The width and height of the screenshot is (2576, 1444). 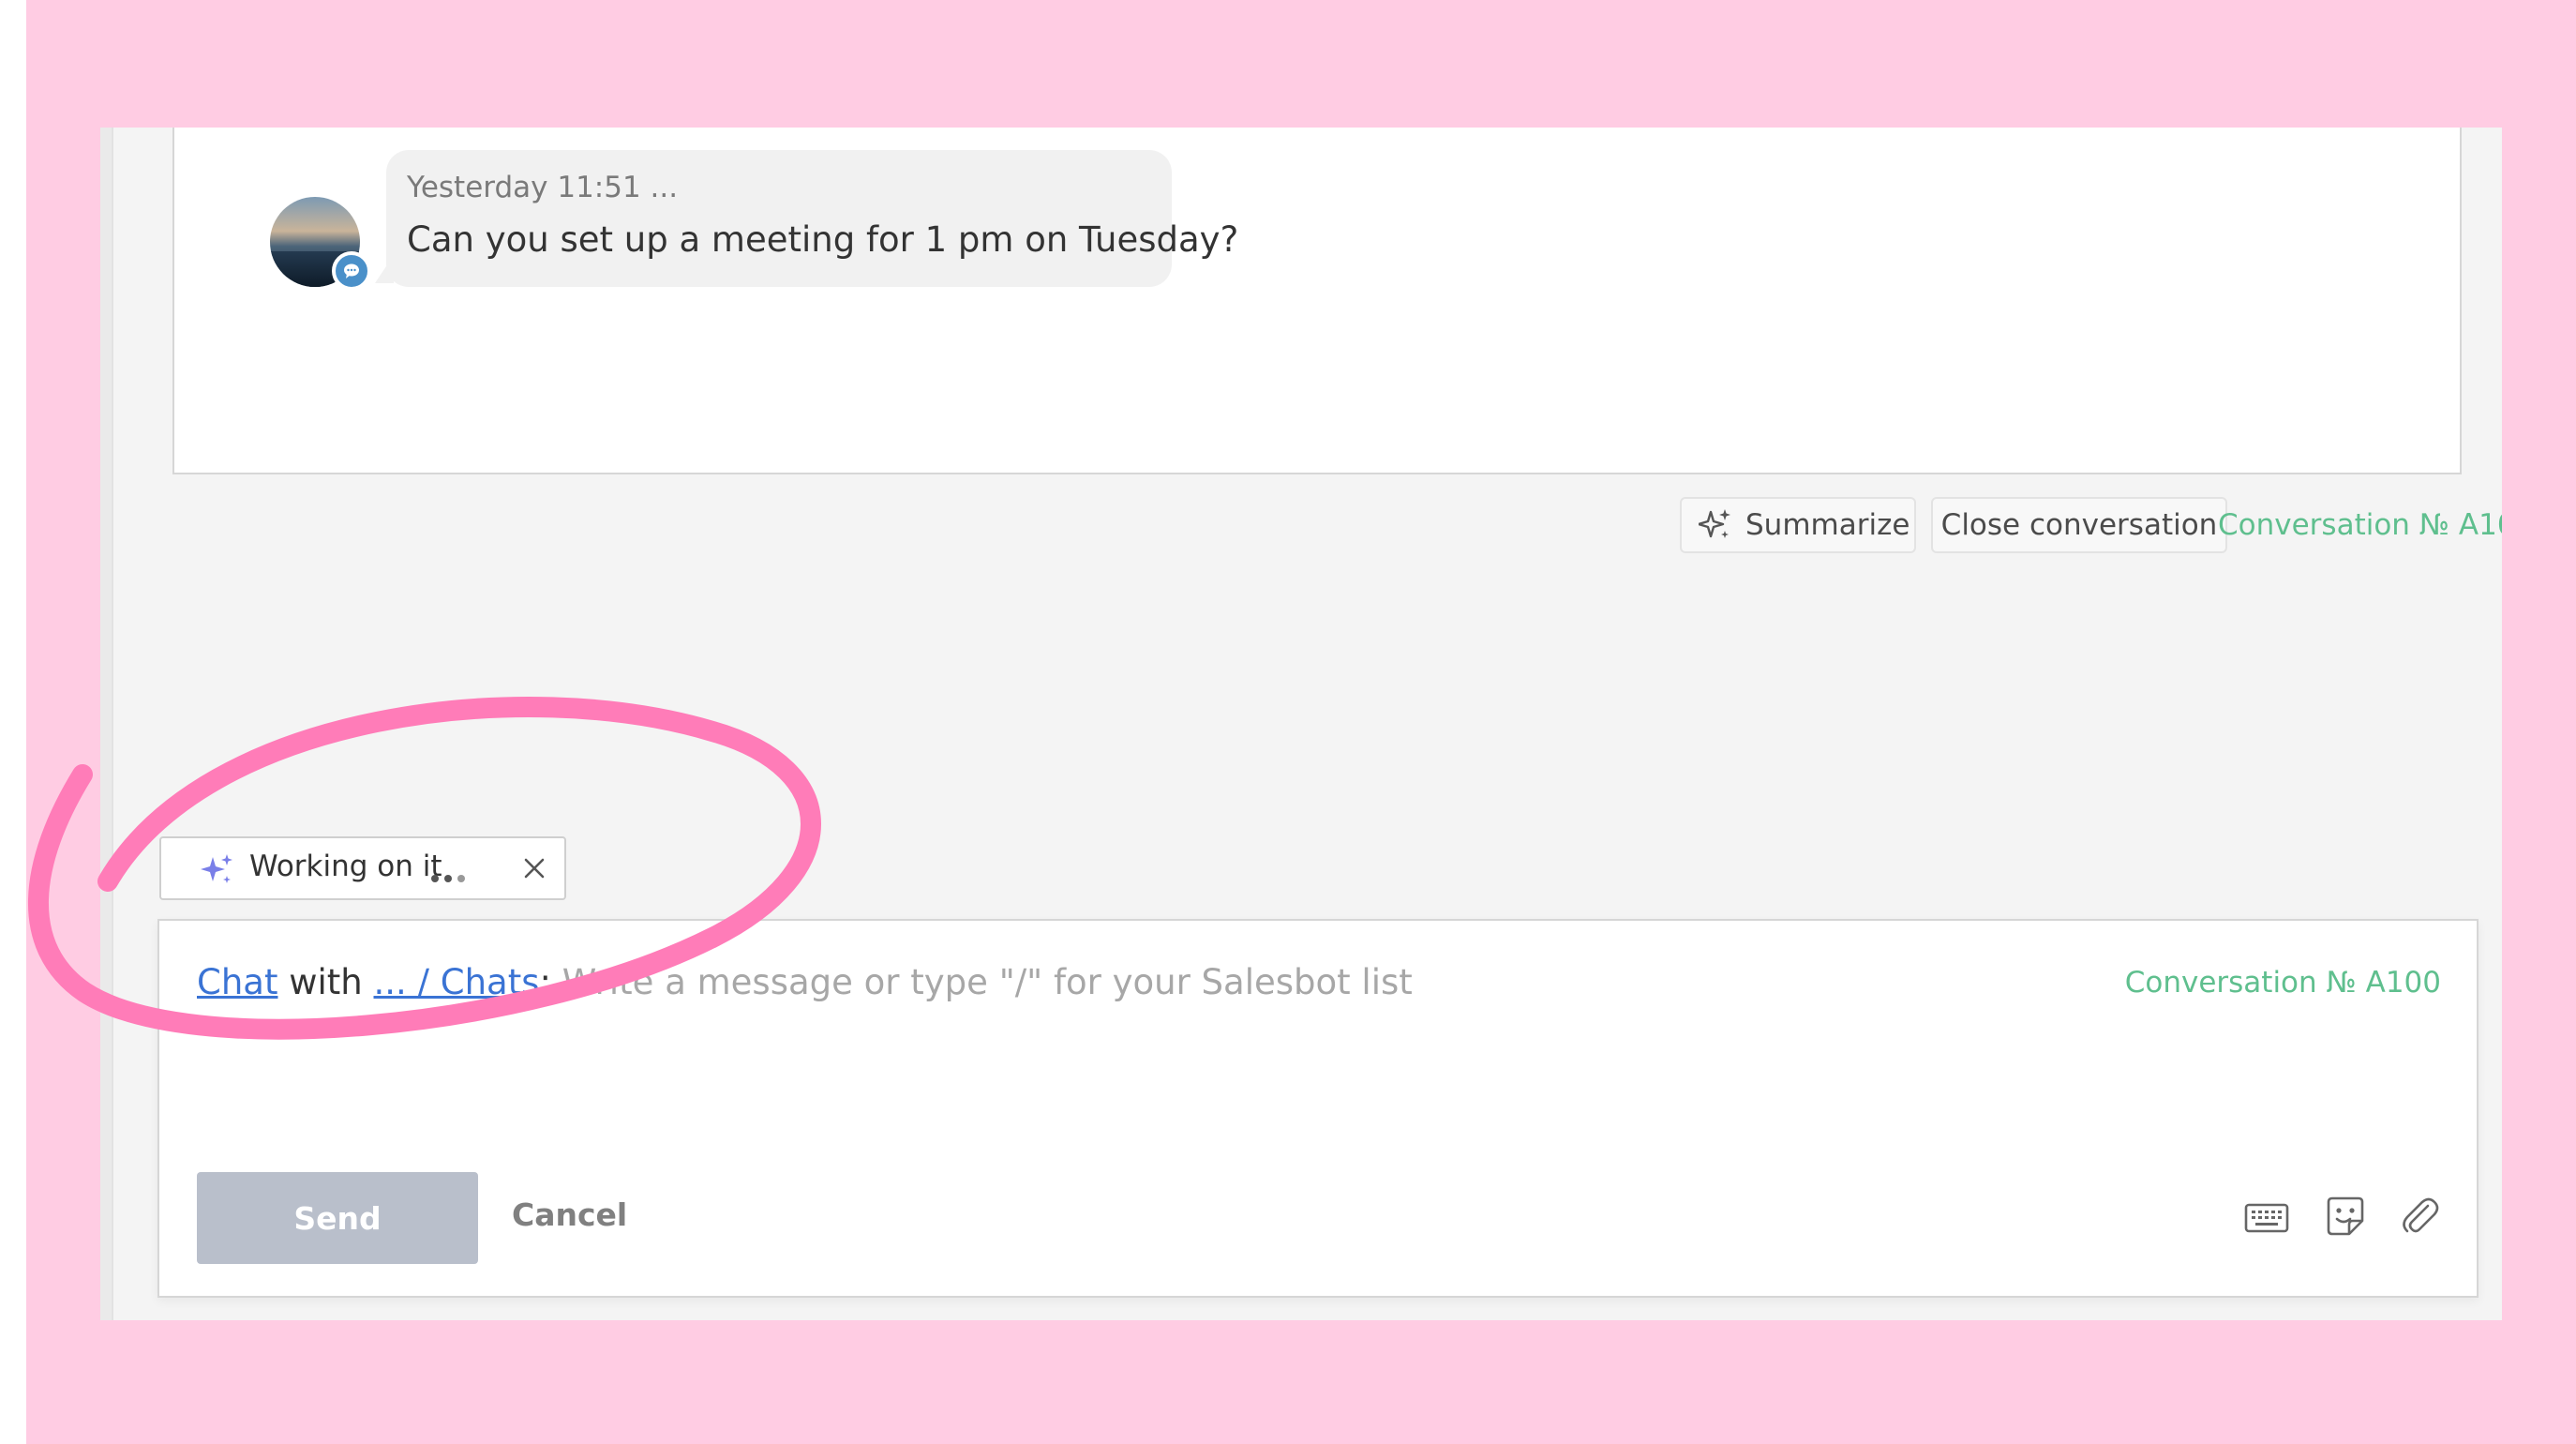 I want to click on close-conversation-button: Close conversation, so click(x=2079, y=525).